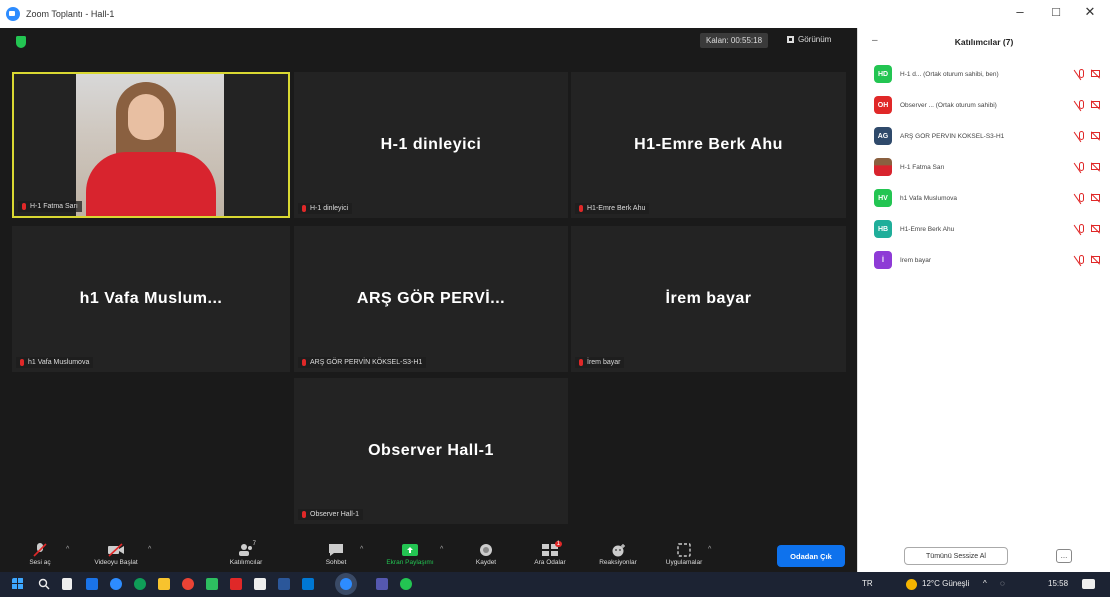 The height and width of the screenshot is (597, 1110). I want to click on widgets-icon, so click(92, 584).